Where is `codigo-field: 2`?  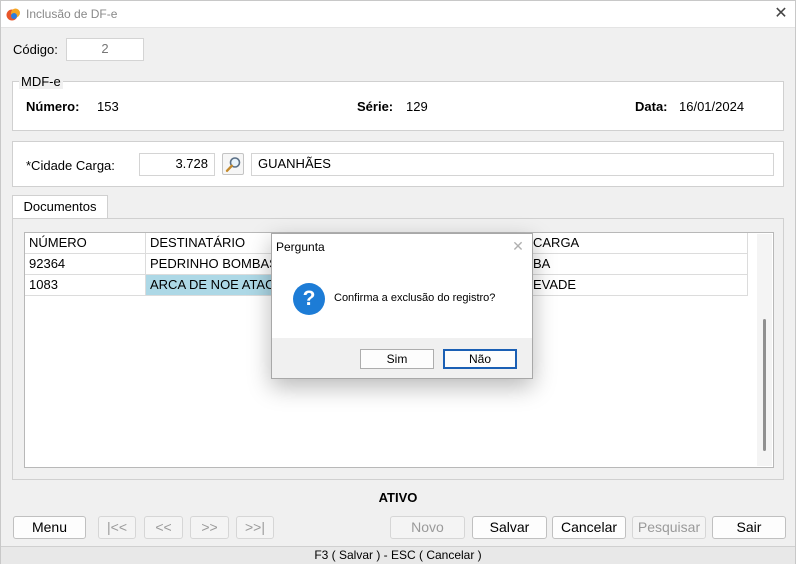
codigo-field: 2 is located at coordinates (105, 49).